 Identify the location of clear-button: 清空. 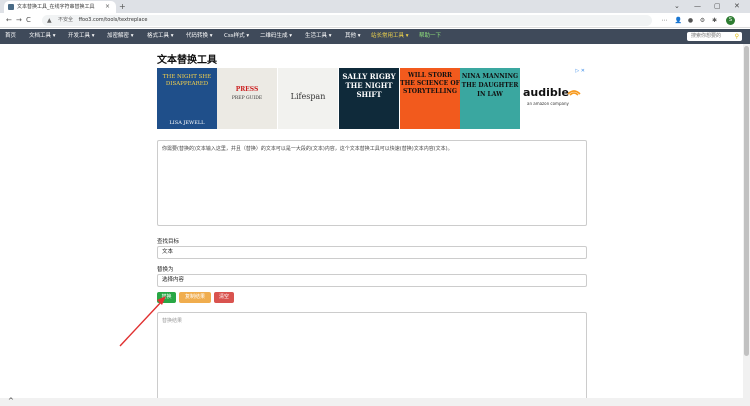
(224, 297).